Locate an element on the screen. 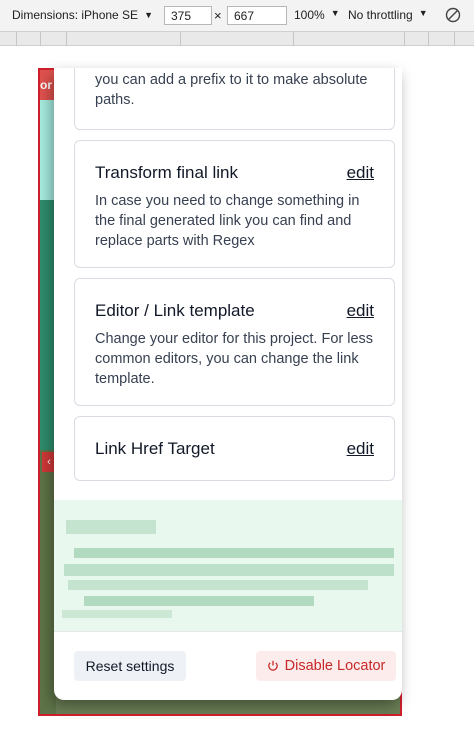 This screenshot has height=741, width=474. media-query-ruler is located at coordinates (237, 39).